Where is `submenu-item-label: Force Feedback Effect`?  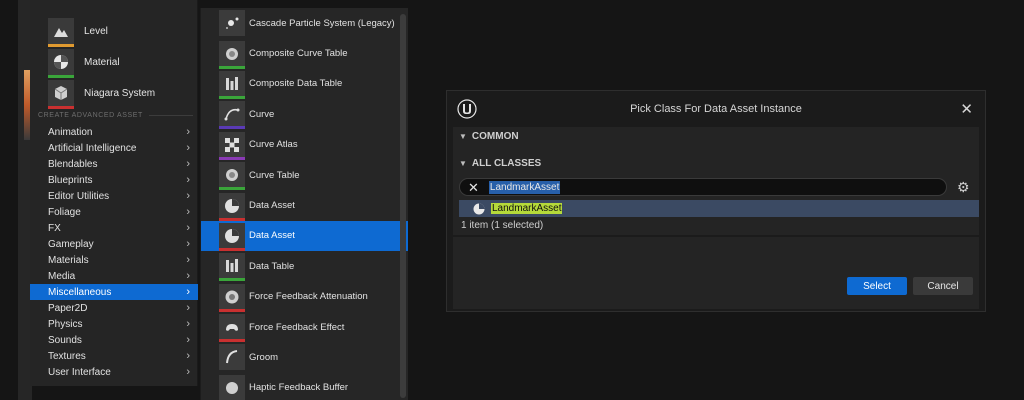 submenu-item-label: Force Feedback Effect is located at coordinates (297, 327).